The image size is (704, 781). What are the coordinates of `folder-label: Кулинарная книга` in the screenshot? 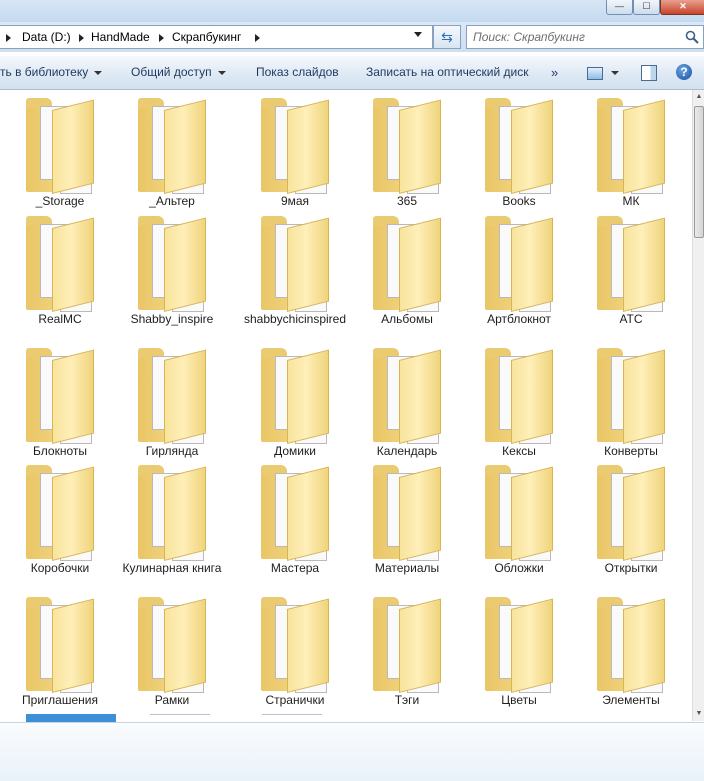 It's located at (172, 568).